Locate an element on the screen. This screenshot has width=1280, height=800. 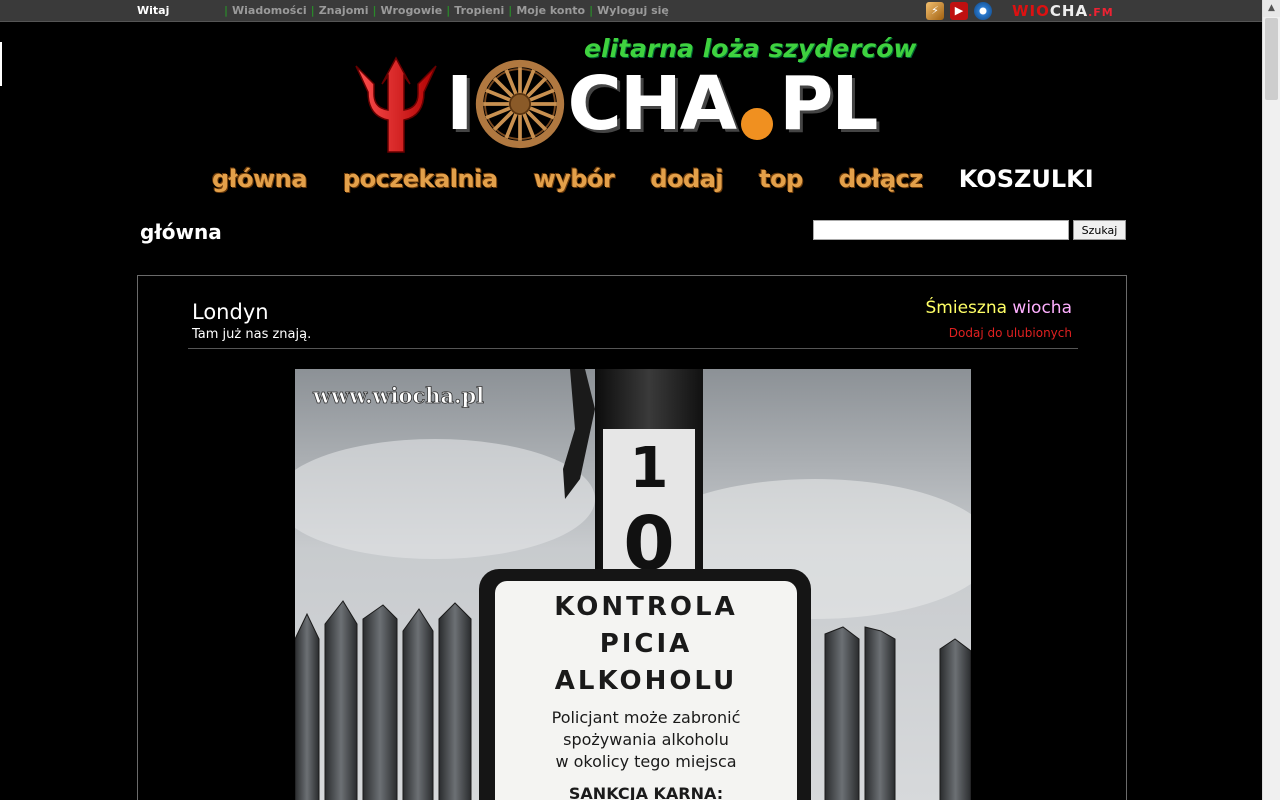
photo-watermark: www.wiocha.pl is located at coordinates (398, 395).